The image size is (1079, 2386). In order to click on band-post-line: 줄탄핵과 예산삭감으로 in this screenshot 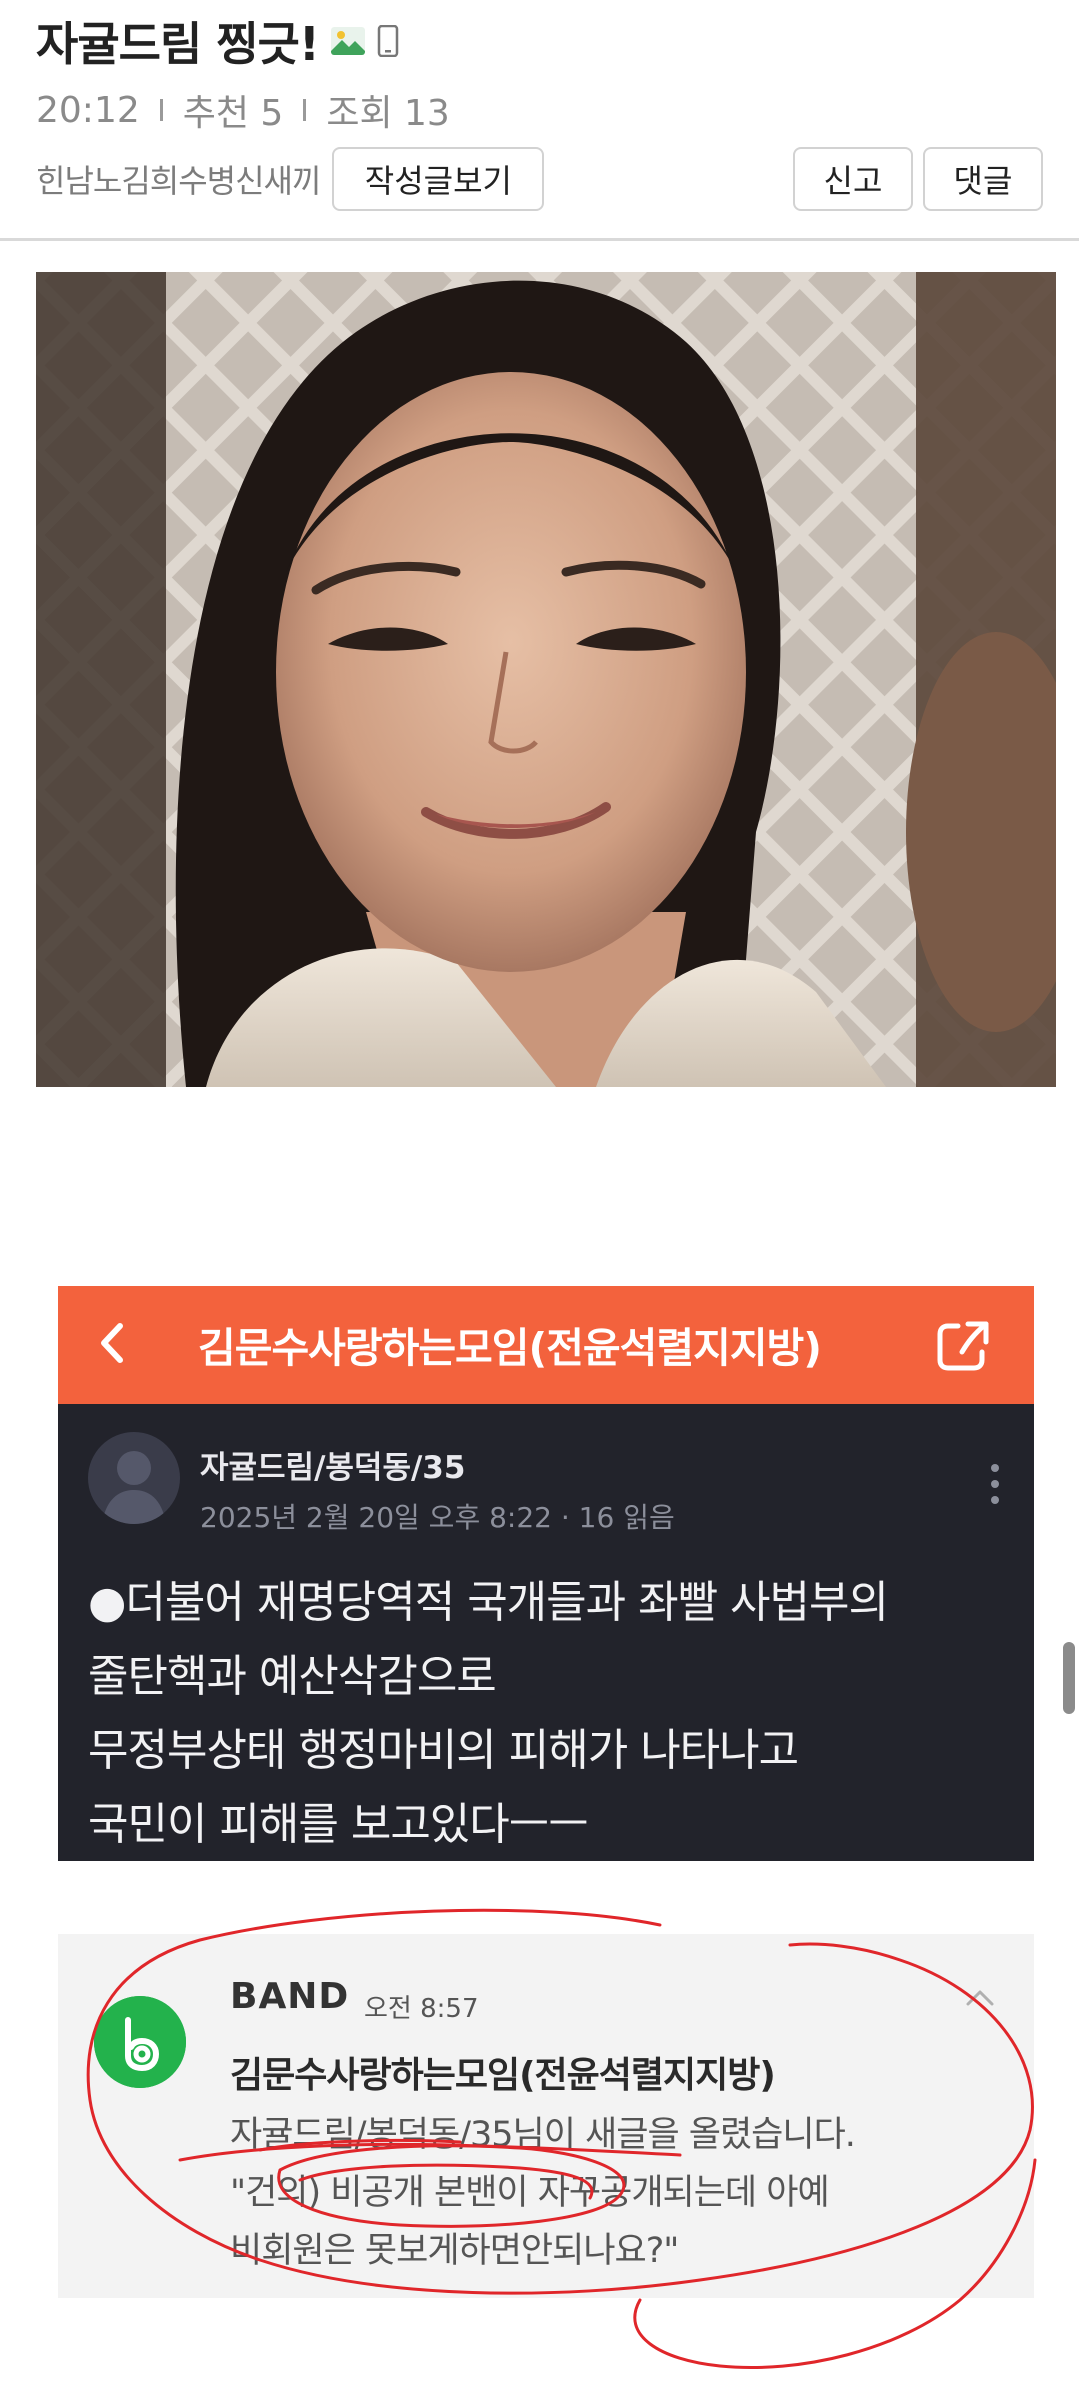, I will do `click(292, 1676)`.